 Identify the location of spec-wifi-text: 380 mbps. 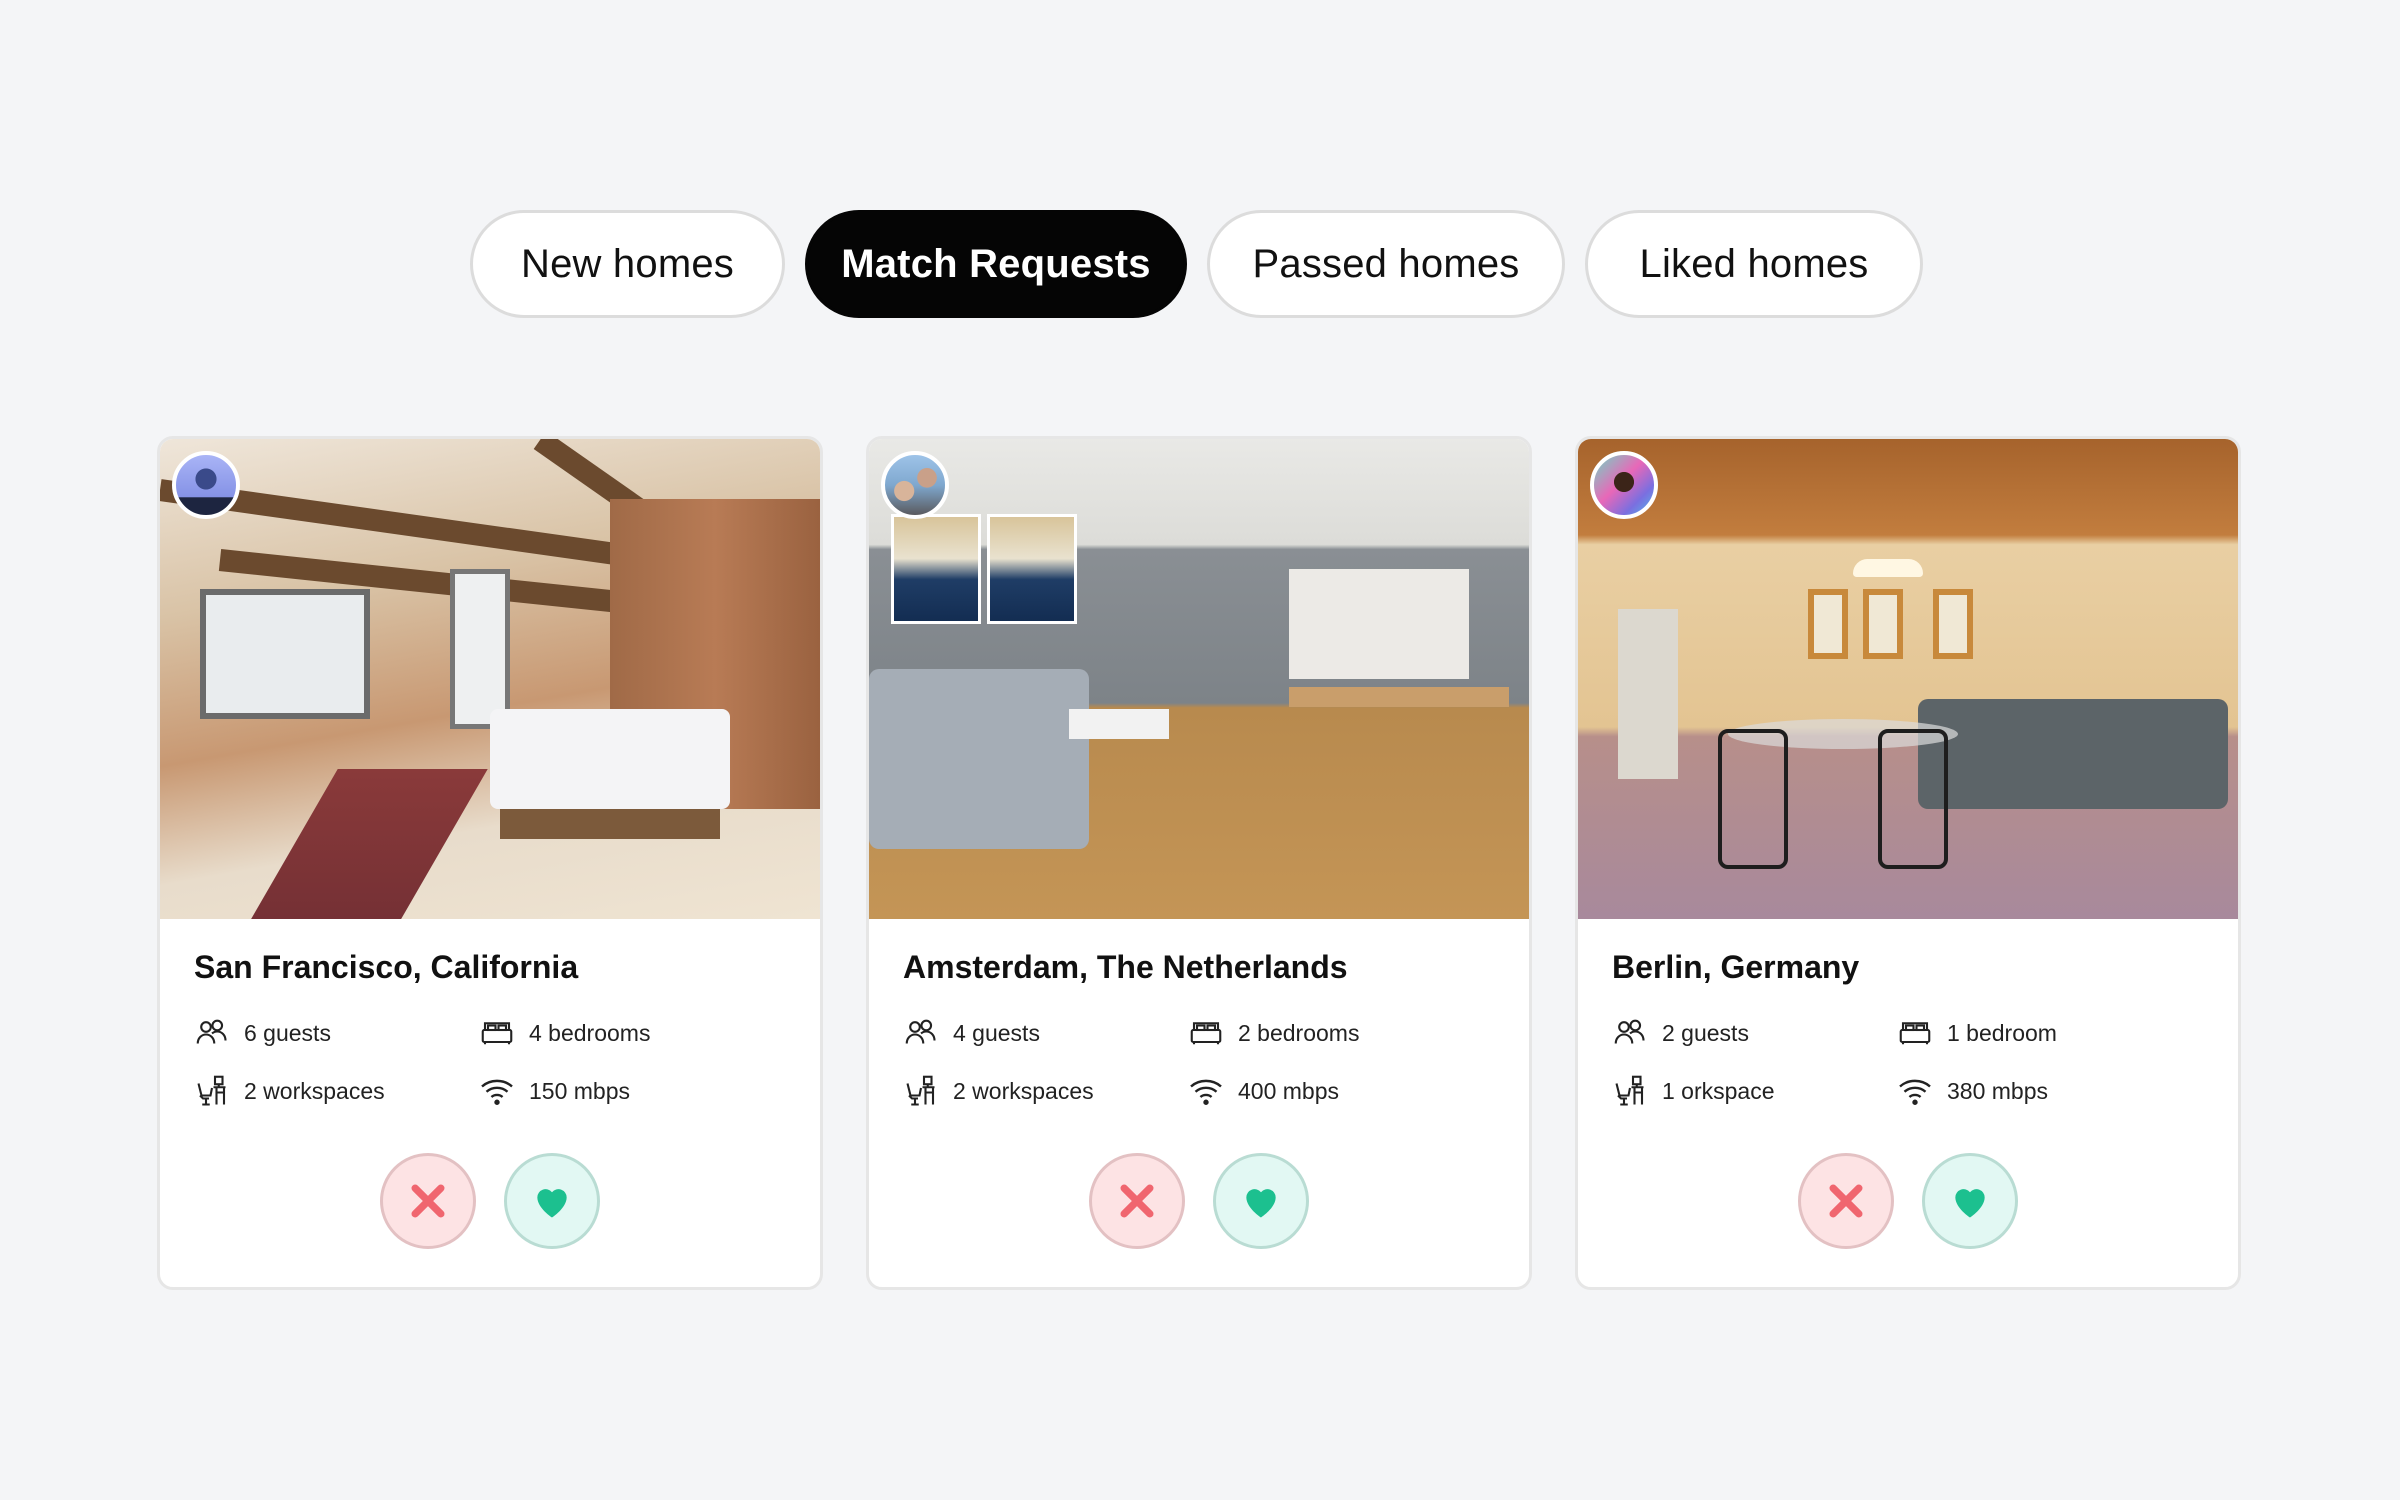
(1998, 1090).